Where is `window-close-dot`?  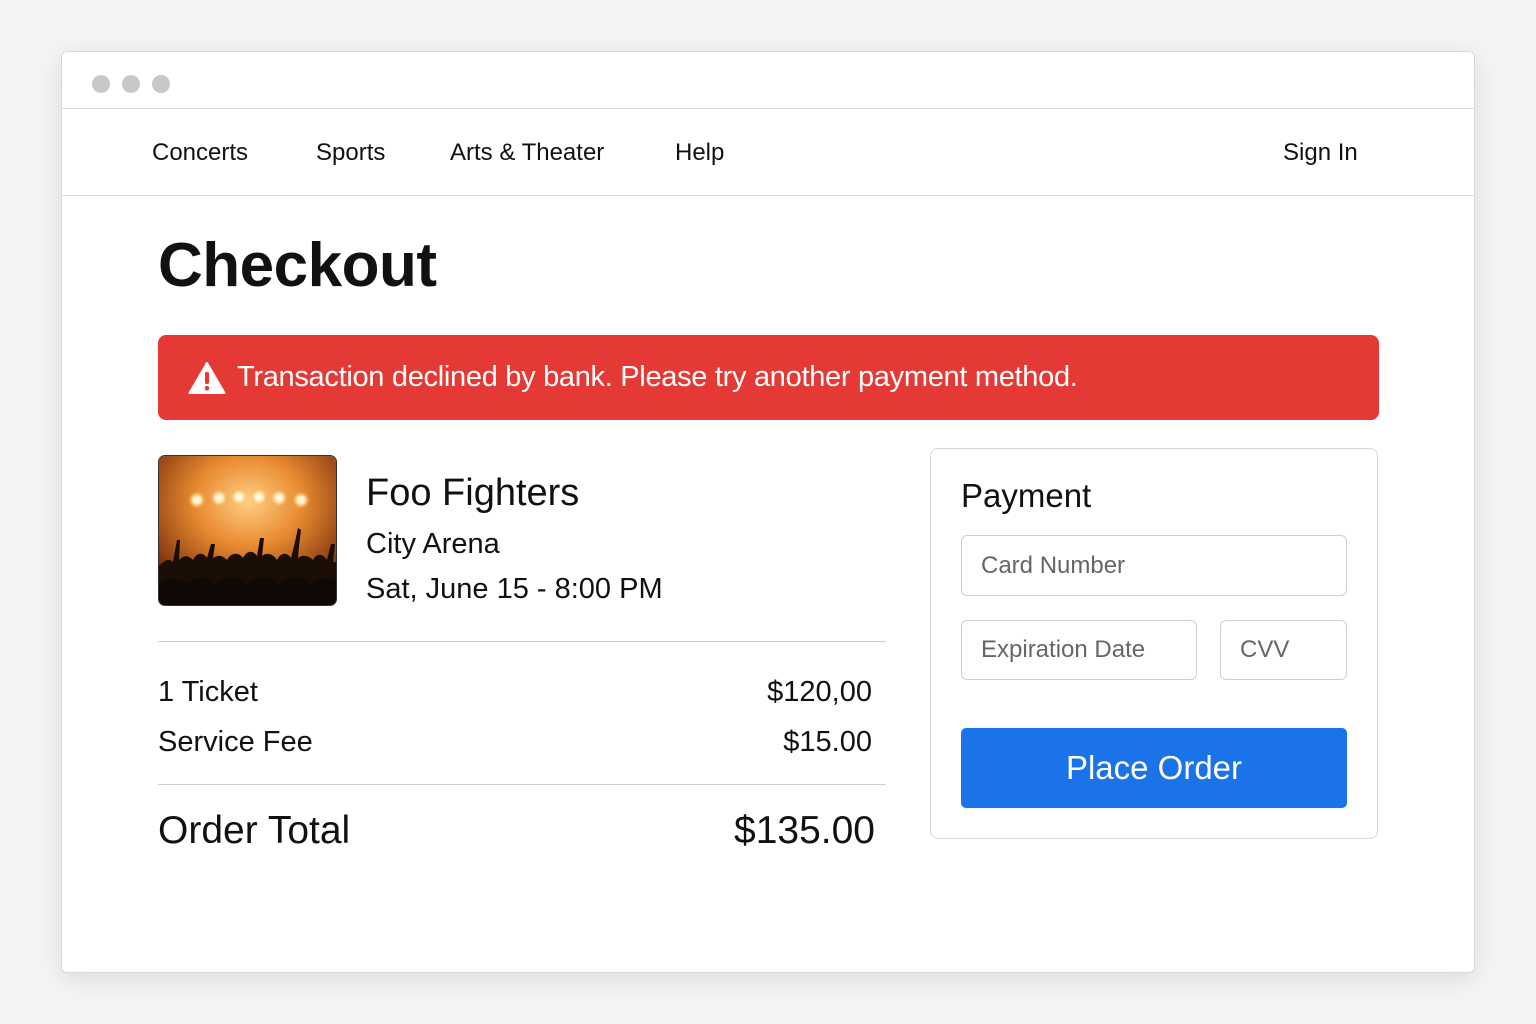
window-close-dot is located at coordinates (101, 84).